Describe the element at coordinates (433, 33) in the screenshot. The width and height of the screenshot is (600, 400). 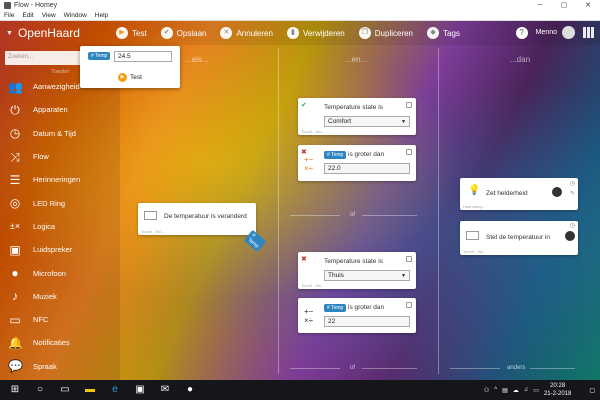
I see `tag-icon: ◆` at that location.